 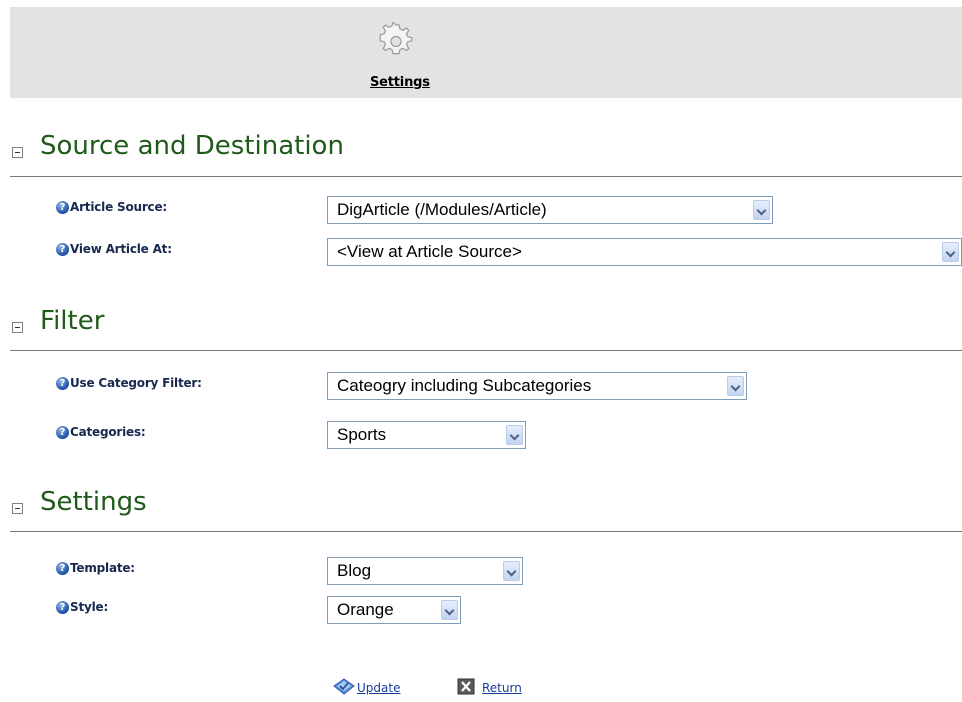 What do you see at coordinates (550, 210) in the screenshot?
I see `article-source-select: DigArticle (/Modules/Article)` at bounding box center [550, 210].